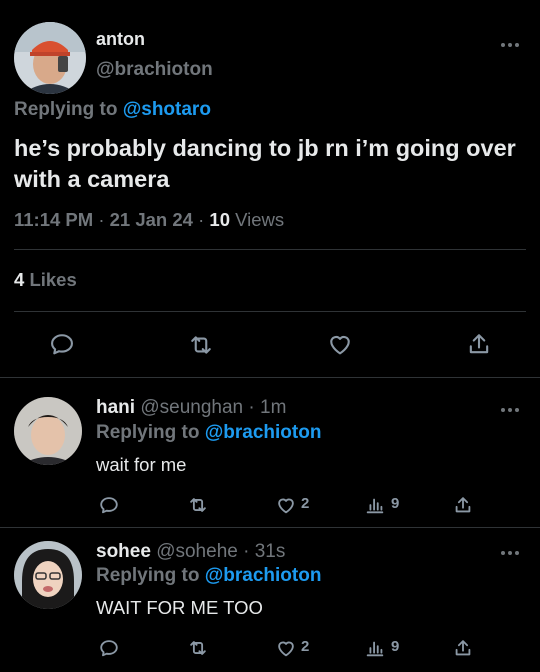 The image size is (540, 672). I want to click on tweet-meta: 11:14 PM · 21 Jan 24 · 10 Views, so click(149, 220).